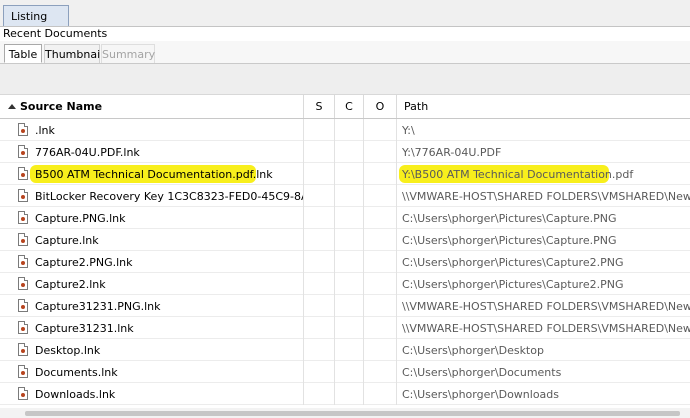  Describe the element at coordinates (518, 174) in the screenshot. I see `path-text: Y:\B500 ATM Technical Documentation.pdf` at that location.